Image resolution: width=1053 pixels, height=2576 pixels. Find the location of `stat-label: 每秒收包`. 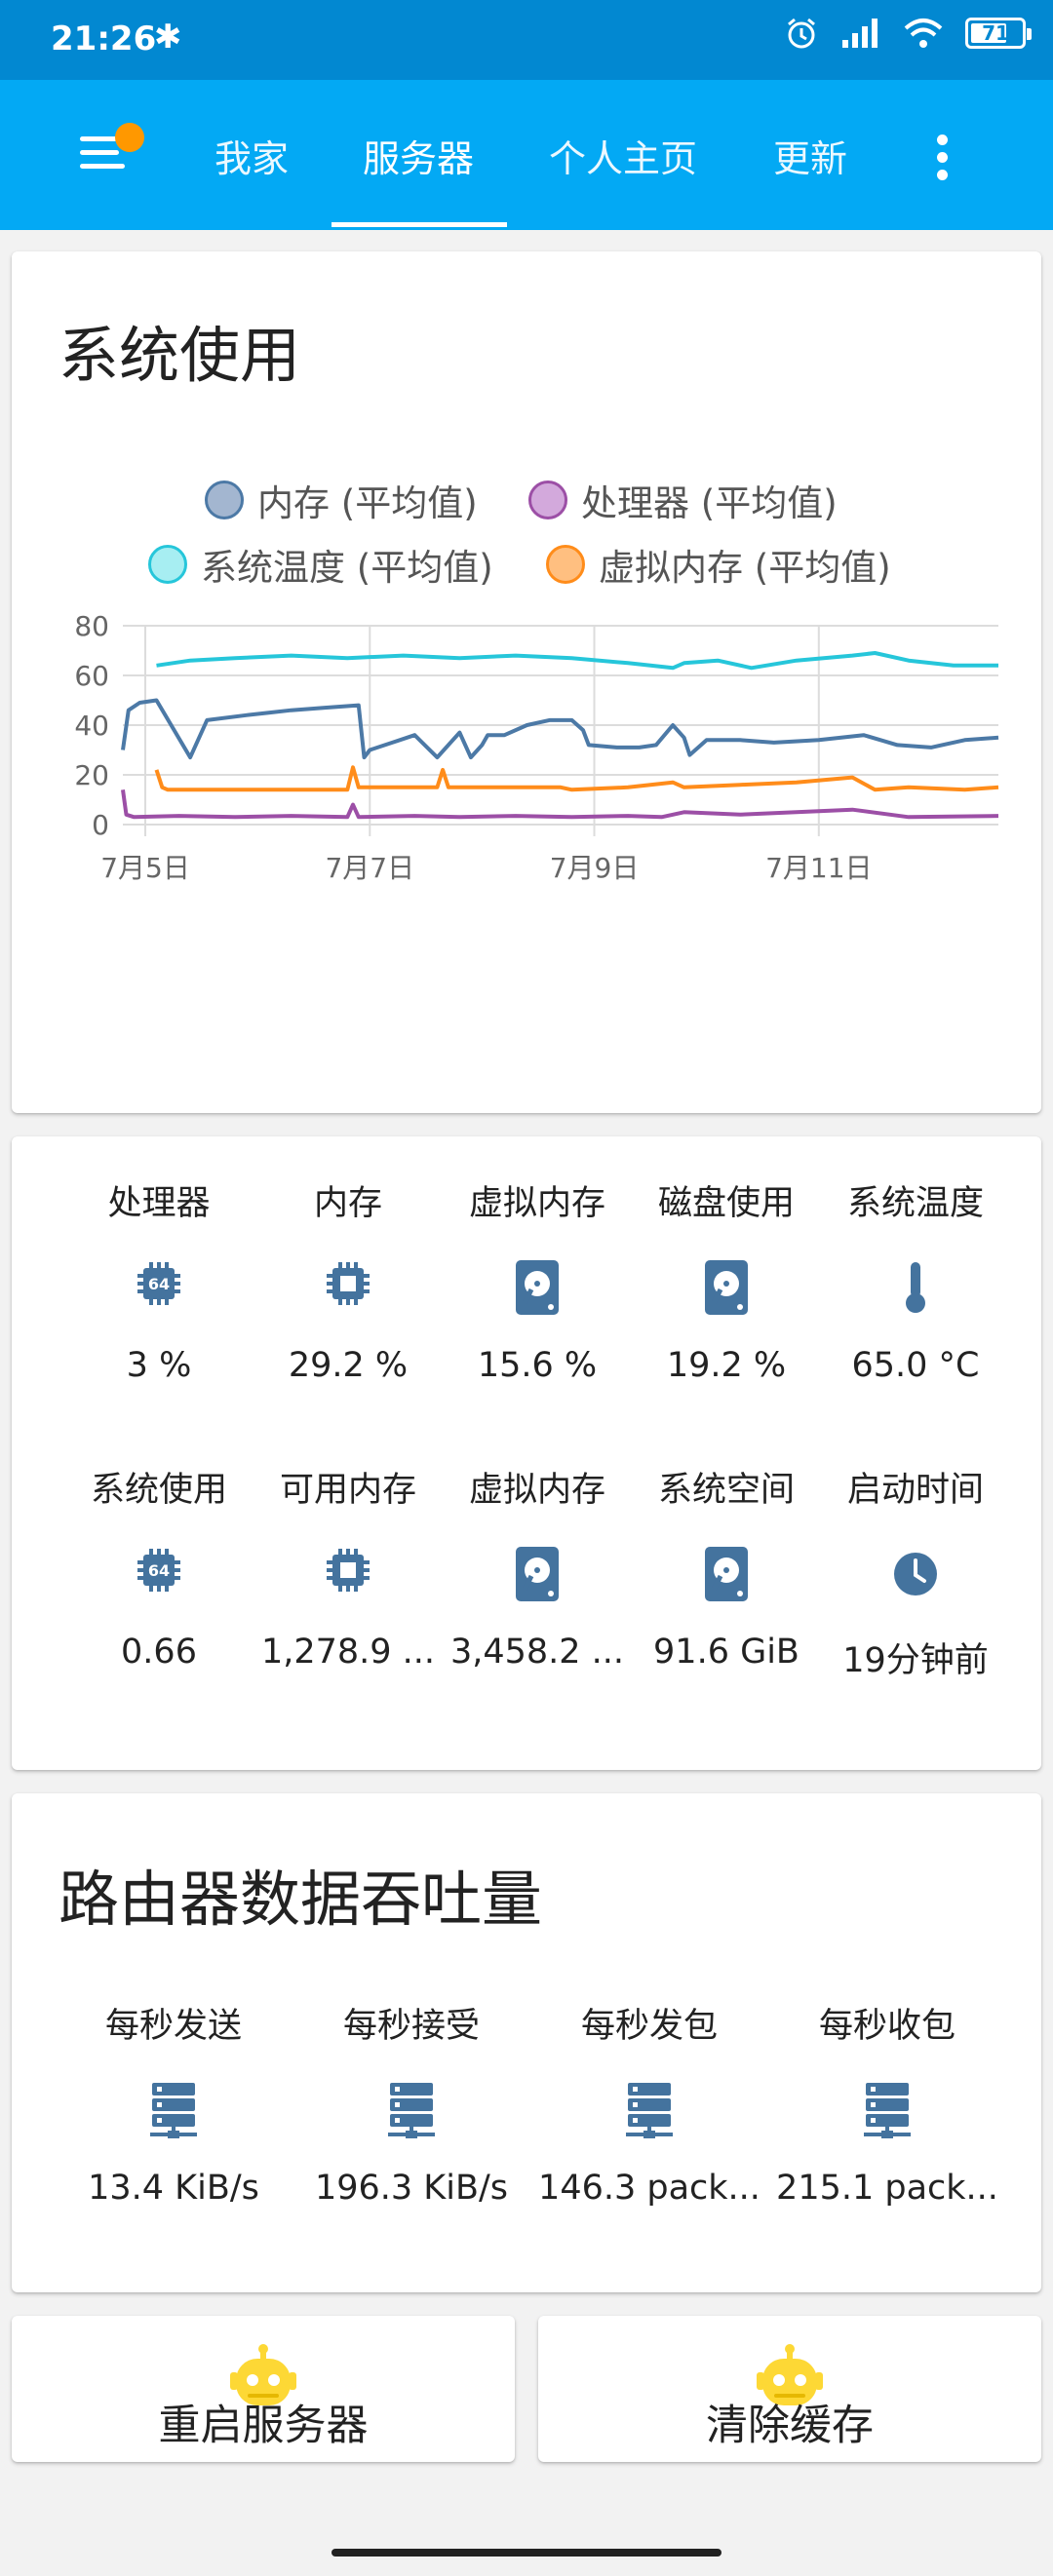

stat-label: 每秒收包 is located at coordinates (887, 2026).